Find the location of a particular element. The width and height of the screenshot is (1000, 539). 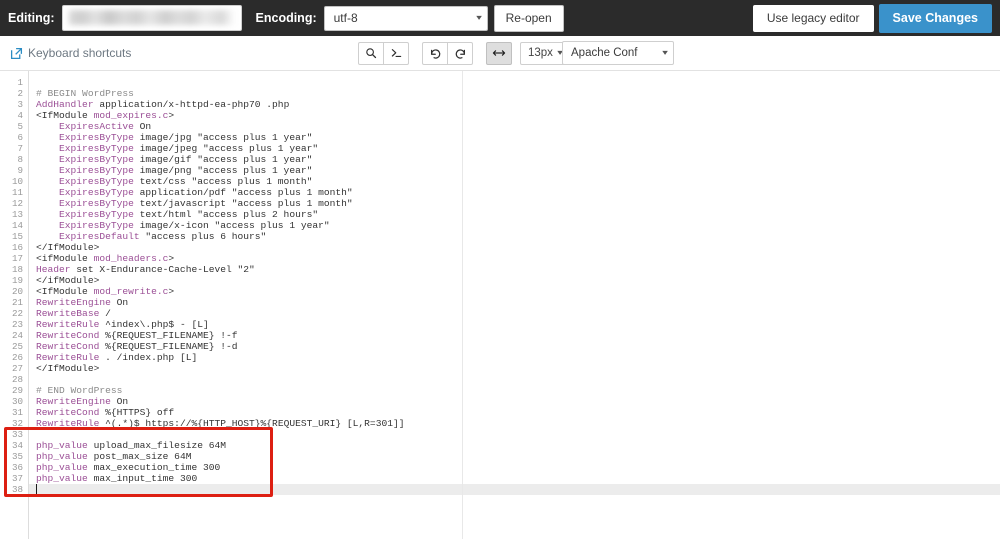

line-number: 23 is located at coordinates (14, 324).